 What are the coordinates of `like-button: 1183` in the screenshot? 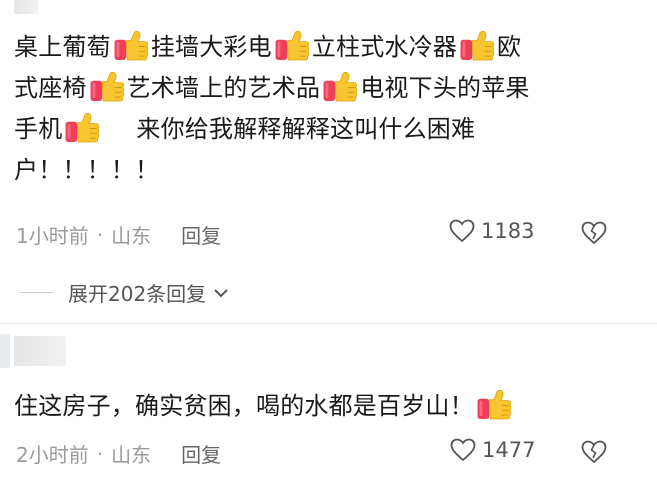 It's located at (491, 231).